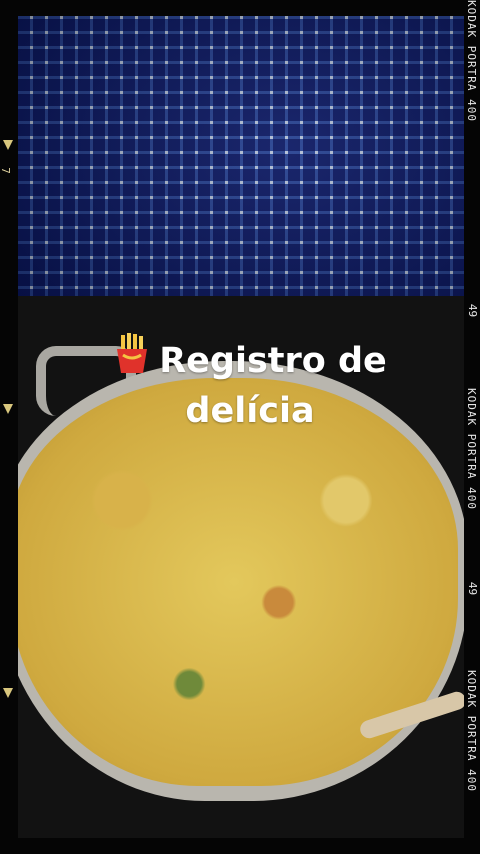  Describe the element at coordinates (6, 170) in the screenshot. I see `film-left-number: 7` at that location.